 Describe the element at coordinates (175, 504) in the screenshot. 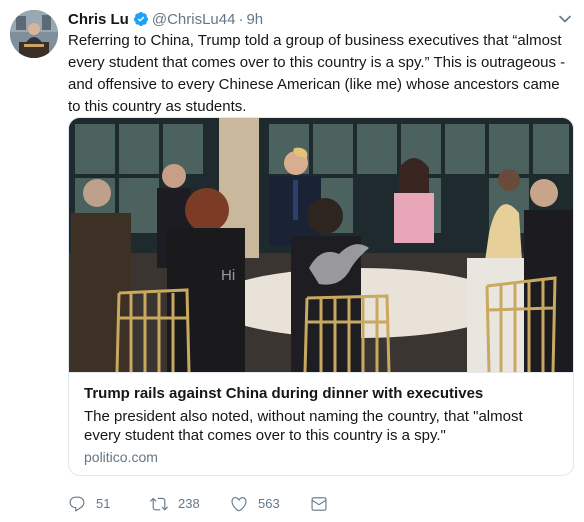

I see `retweet-button: 238` at that location.